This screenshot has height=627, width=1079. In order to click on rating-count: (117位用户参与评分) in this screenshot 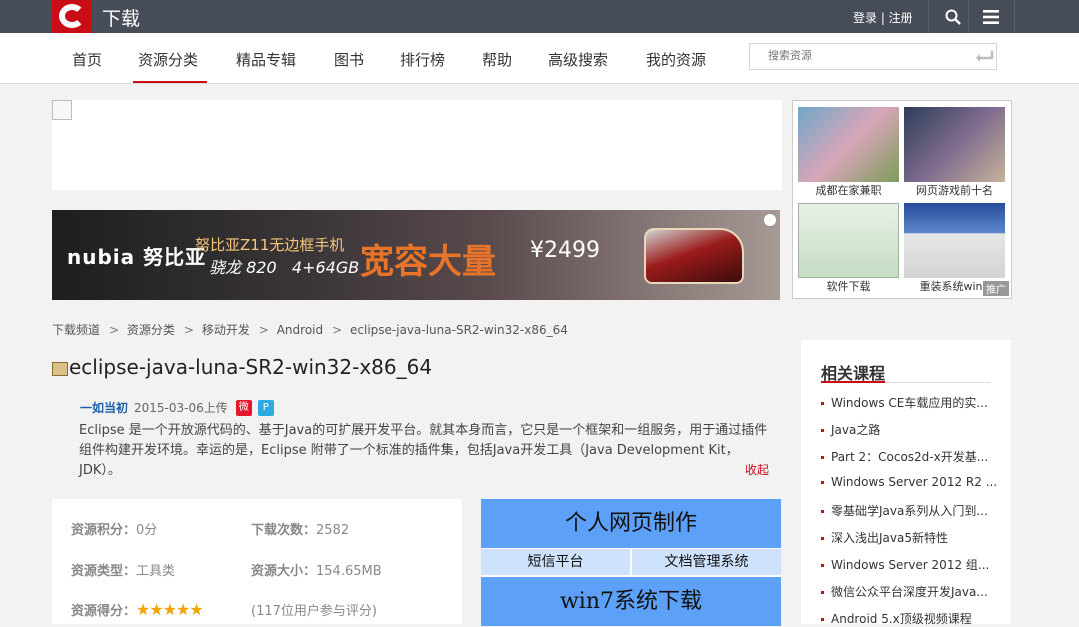, I will do `click(314, 611)`.